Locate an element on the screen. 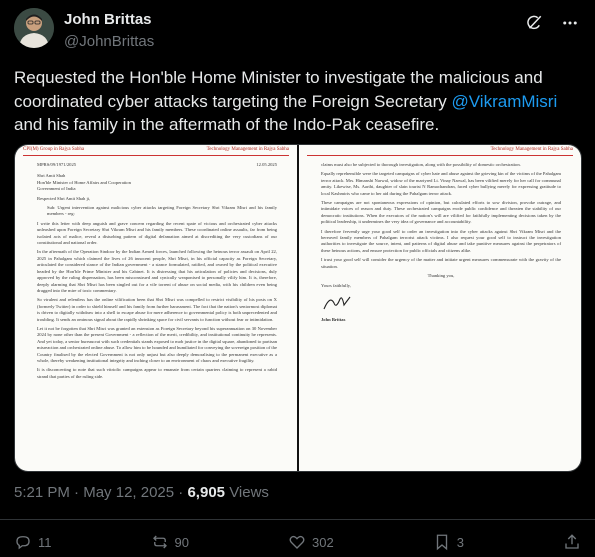  grok-icon is located at coordinates (534, 23).